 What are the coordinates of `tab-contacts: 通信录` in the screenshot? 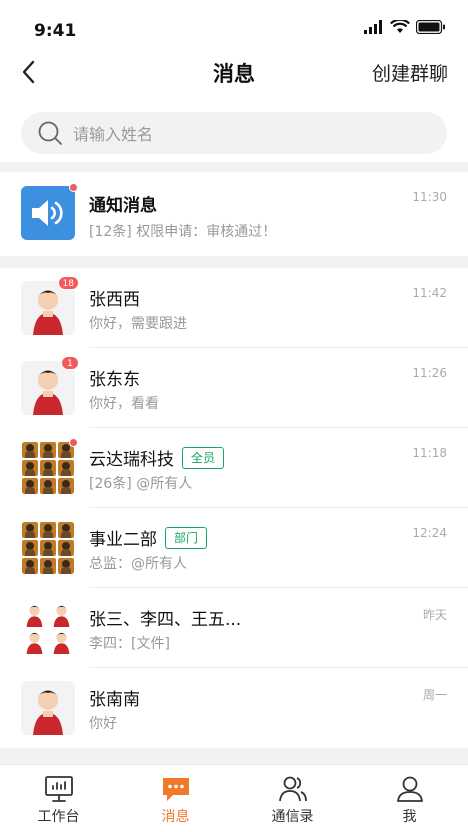 It's located at (292, 798).